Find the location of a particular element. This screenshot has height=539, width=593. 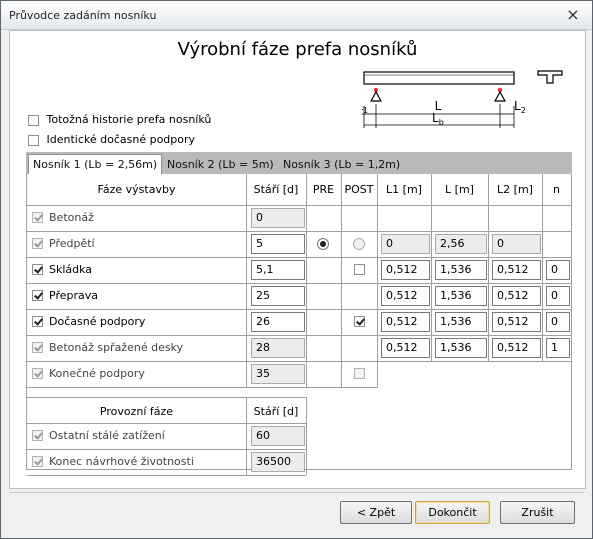

row-checkbox-storage is located at coordinates (37, 269).